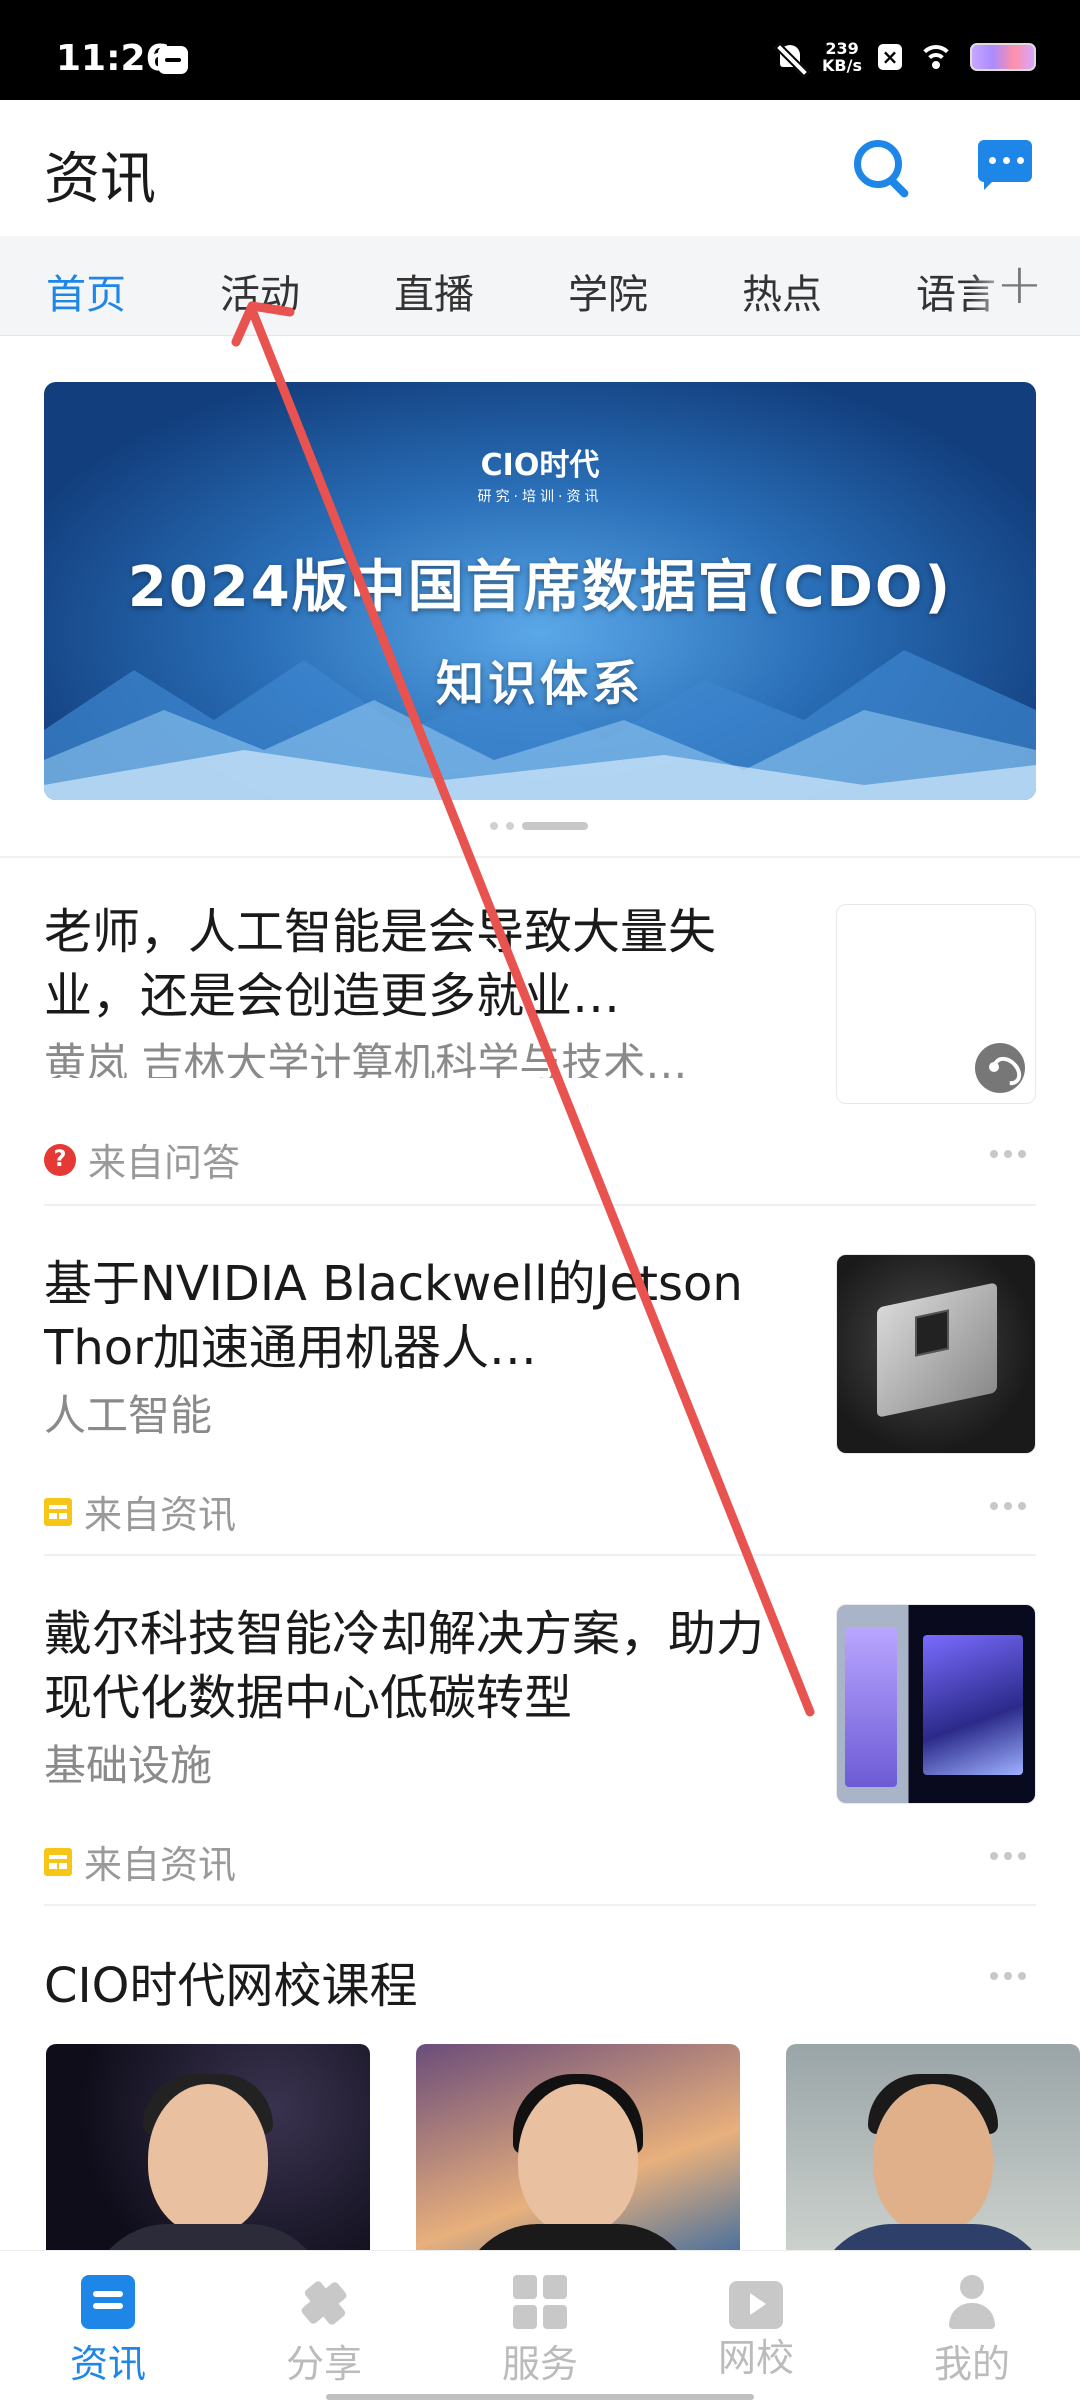  Describe the element at coordinates (128, 1415) in the screenshot. I see `feed-item-subtitle: 人工智能` at that location.